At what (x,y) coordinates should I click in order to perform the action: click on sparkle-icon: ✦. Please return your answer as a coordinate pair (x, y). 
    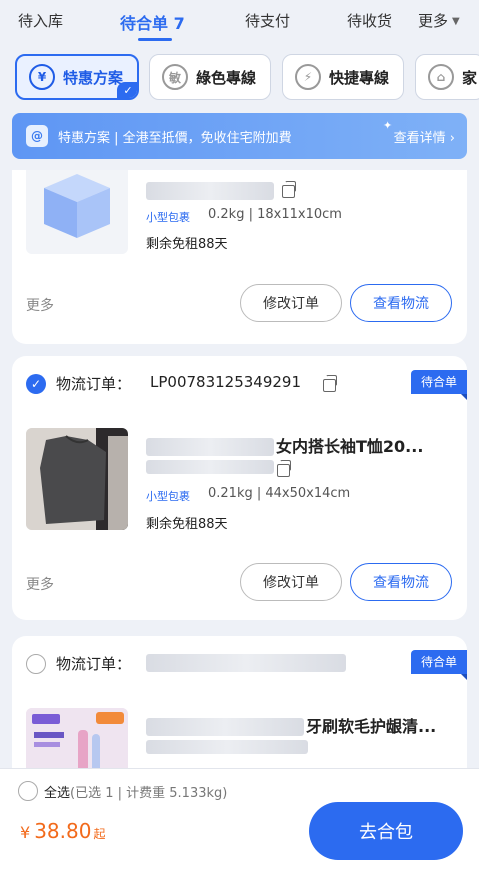
    Looking at the image, I should click on (388, 125).